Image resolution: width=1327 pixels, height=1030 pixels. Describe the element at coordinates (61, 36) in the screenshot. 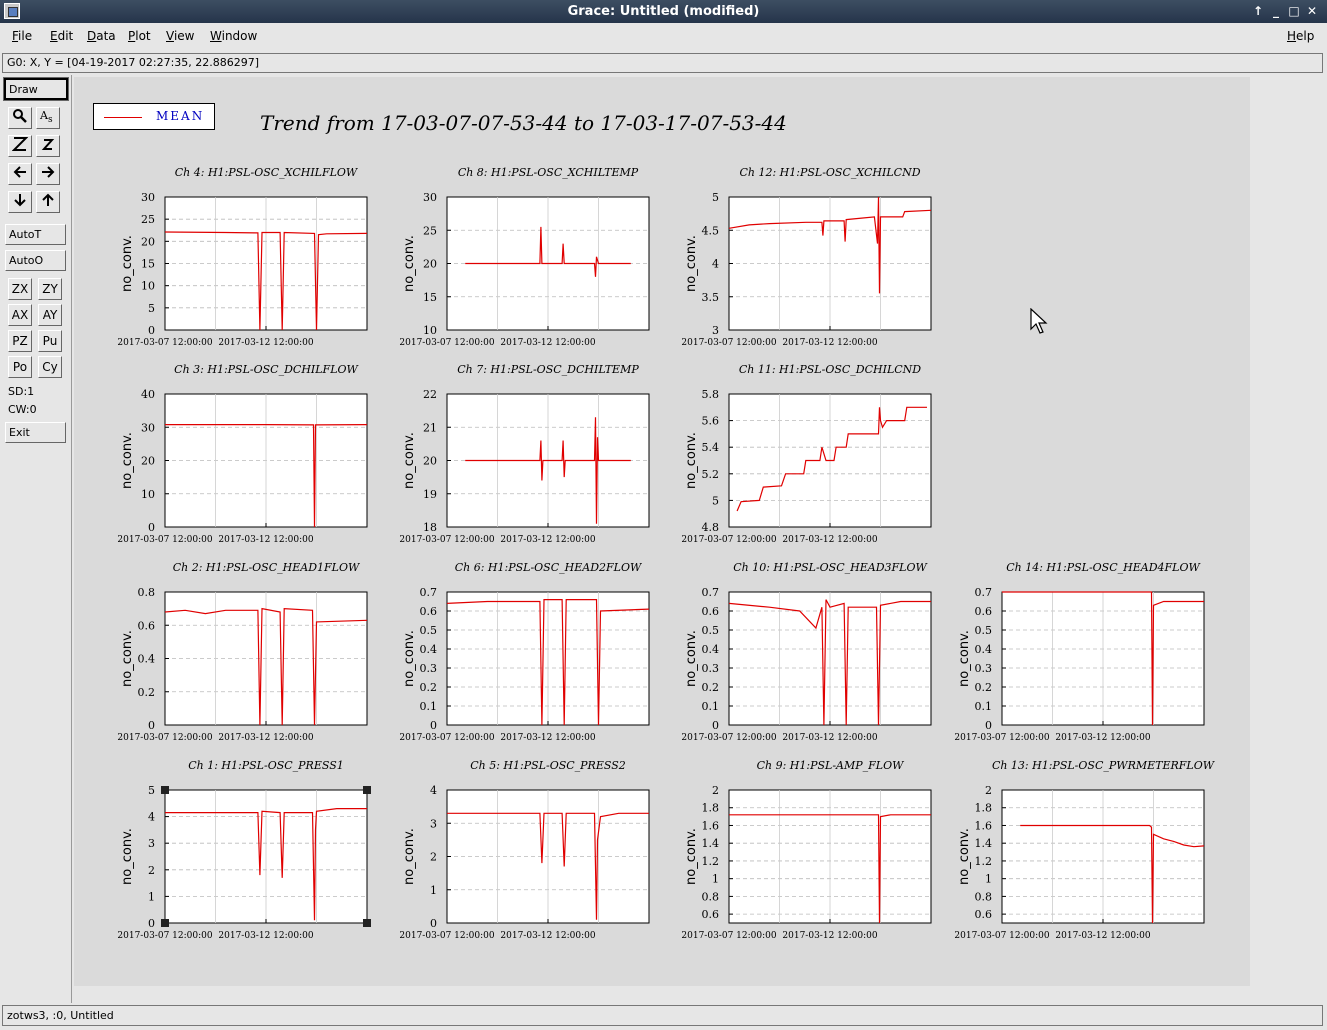

I see `menu-edit: Edit` at that location.